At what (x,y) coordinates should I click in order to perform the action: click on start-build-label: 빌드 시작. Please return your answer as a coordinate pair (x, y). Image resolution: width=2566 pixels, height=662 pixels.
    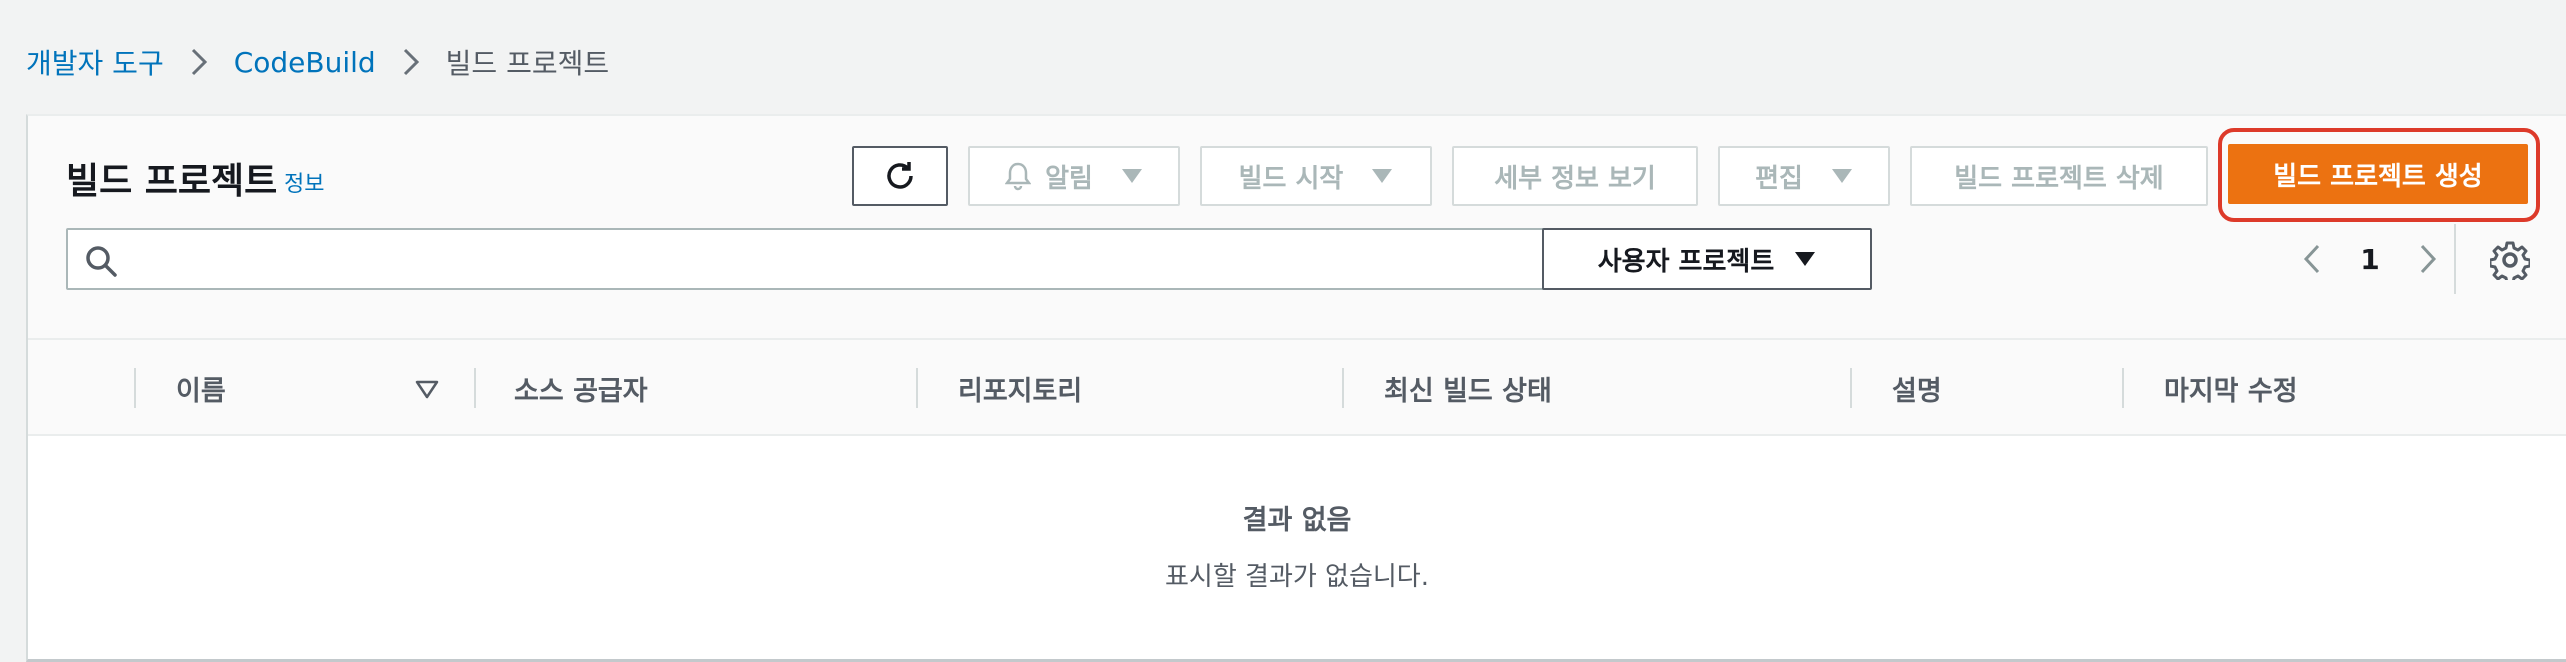
    Looking at the image, I should click on (1291, 178).